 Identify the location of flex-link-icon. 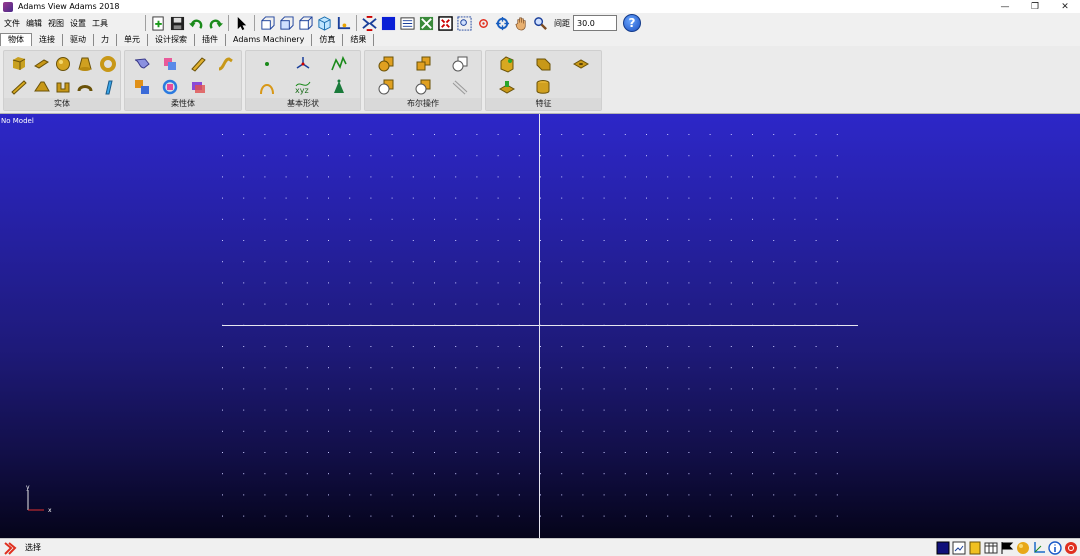
(226, 64).